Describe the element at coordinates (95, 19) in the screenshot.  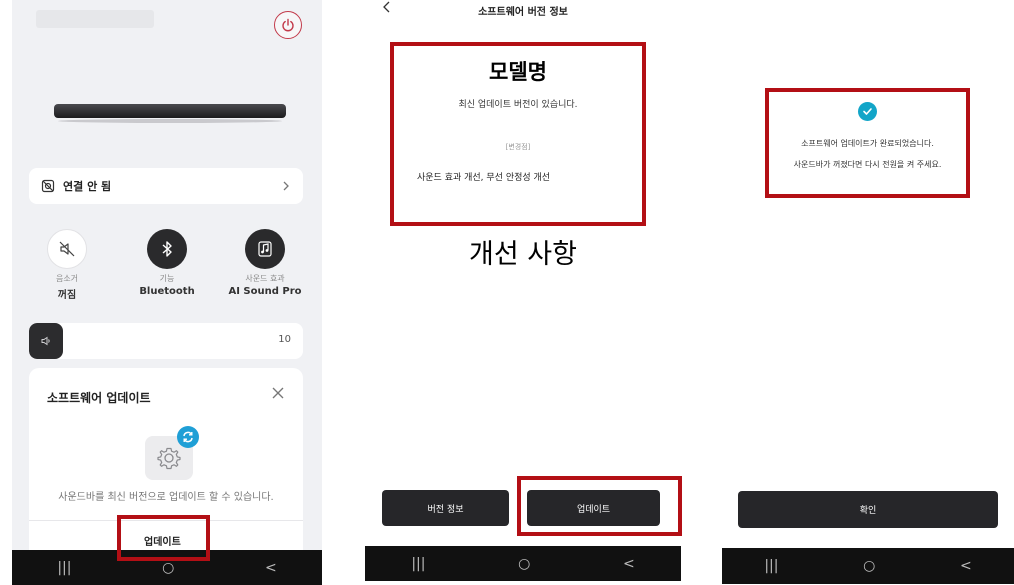
I see `device-title-redacted` at that location.